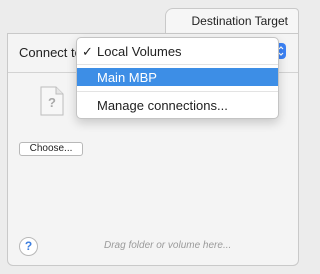 The width and height of the screenshot is (320, 274). I want to click on menu-item-local-volumes: ✓ Local Volumes, so click(177, 51).